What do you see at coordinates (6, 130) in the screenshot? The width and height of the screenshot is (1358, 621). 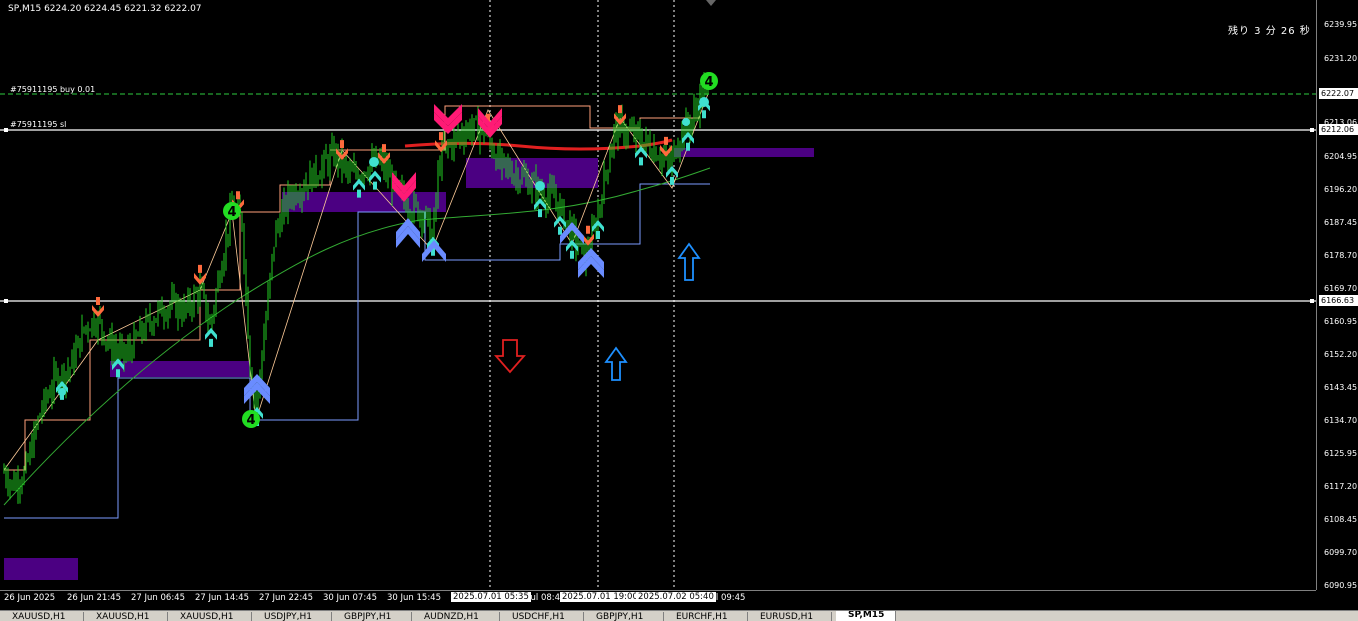 I see `sl-line-handle-left` at bounding box center [6, 130].